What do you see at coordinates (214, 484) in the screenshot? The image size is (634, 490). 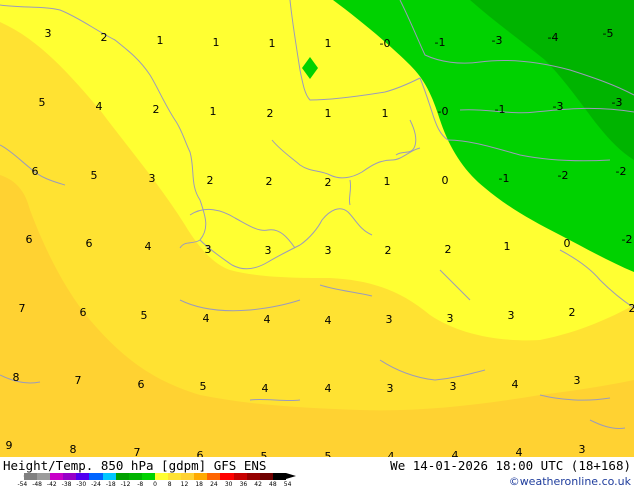 I see `color-scale-tick: 24` at bounding box center [214, 484].